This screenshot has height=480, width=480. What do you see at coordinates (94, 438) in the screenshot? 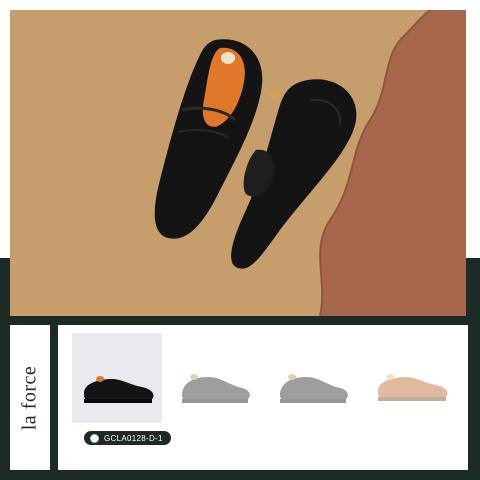
I see `selected-dot-icon` at bounding box center [94, 438].